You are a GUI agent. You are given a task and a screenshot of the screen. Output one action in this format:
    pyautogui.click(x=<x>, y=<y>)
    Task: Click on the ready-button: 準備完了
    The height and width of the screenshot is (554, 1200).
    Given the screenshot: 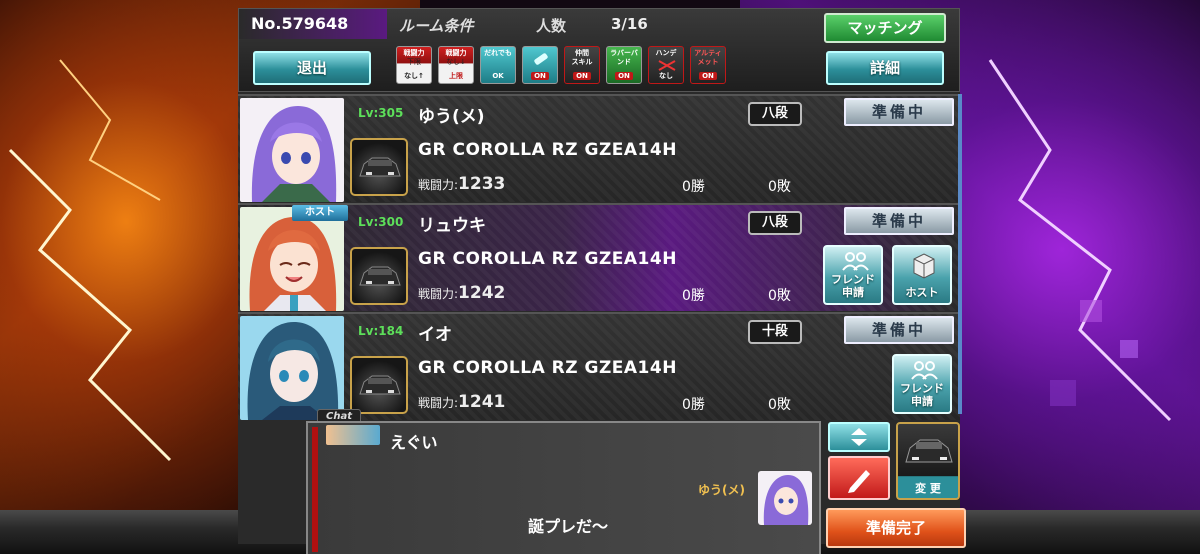 What is the action you would take?
    pyautogui.click(x=896, y=528)
    